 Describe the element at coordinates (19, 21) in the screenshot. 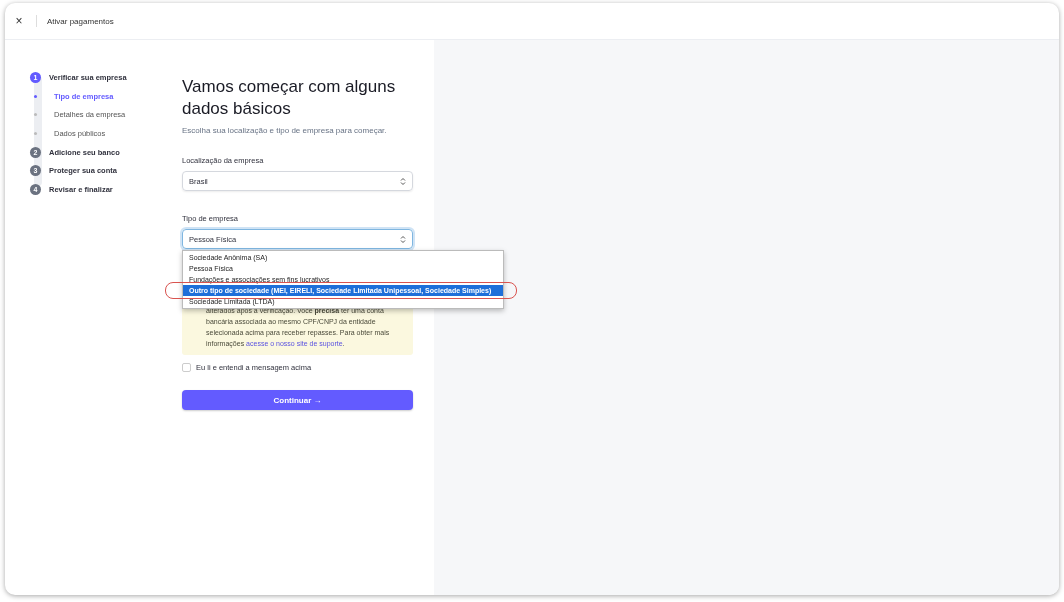

I see `close-button: ×` at that location.